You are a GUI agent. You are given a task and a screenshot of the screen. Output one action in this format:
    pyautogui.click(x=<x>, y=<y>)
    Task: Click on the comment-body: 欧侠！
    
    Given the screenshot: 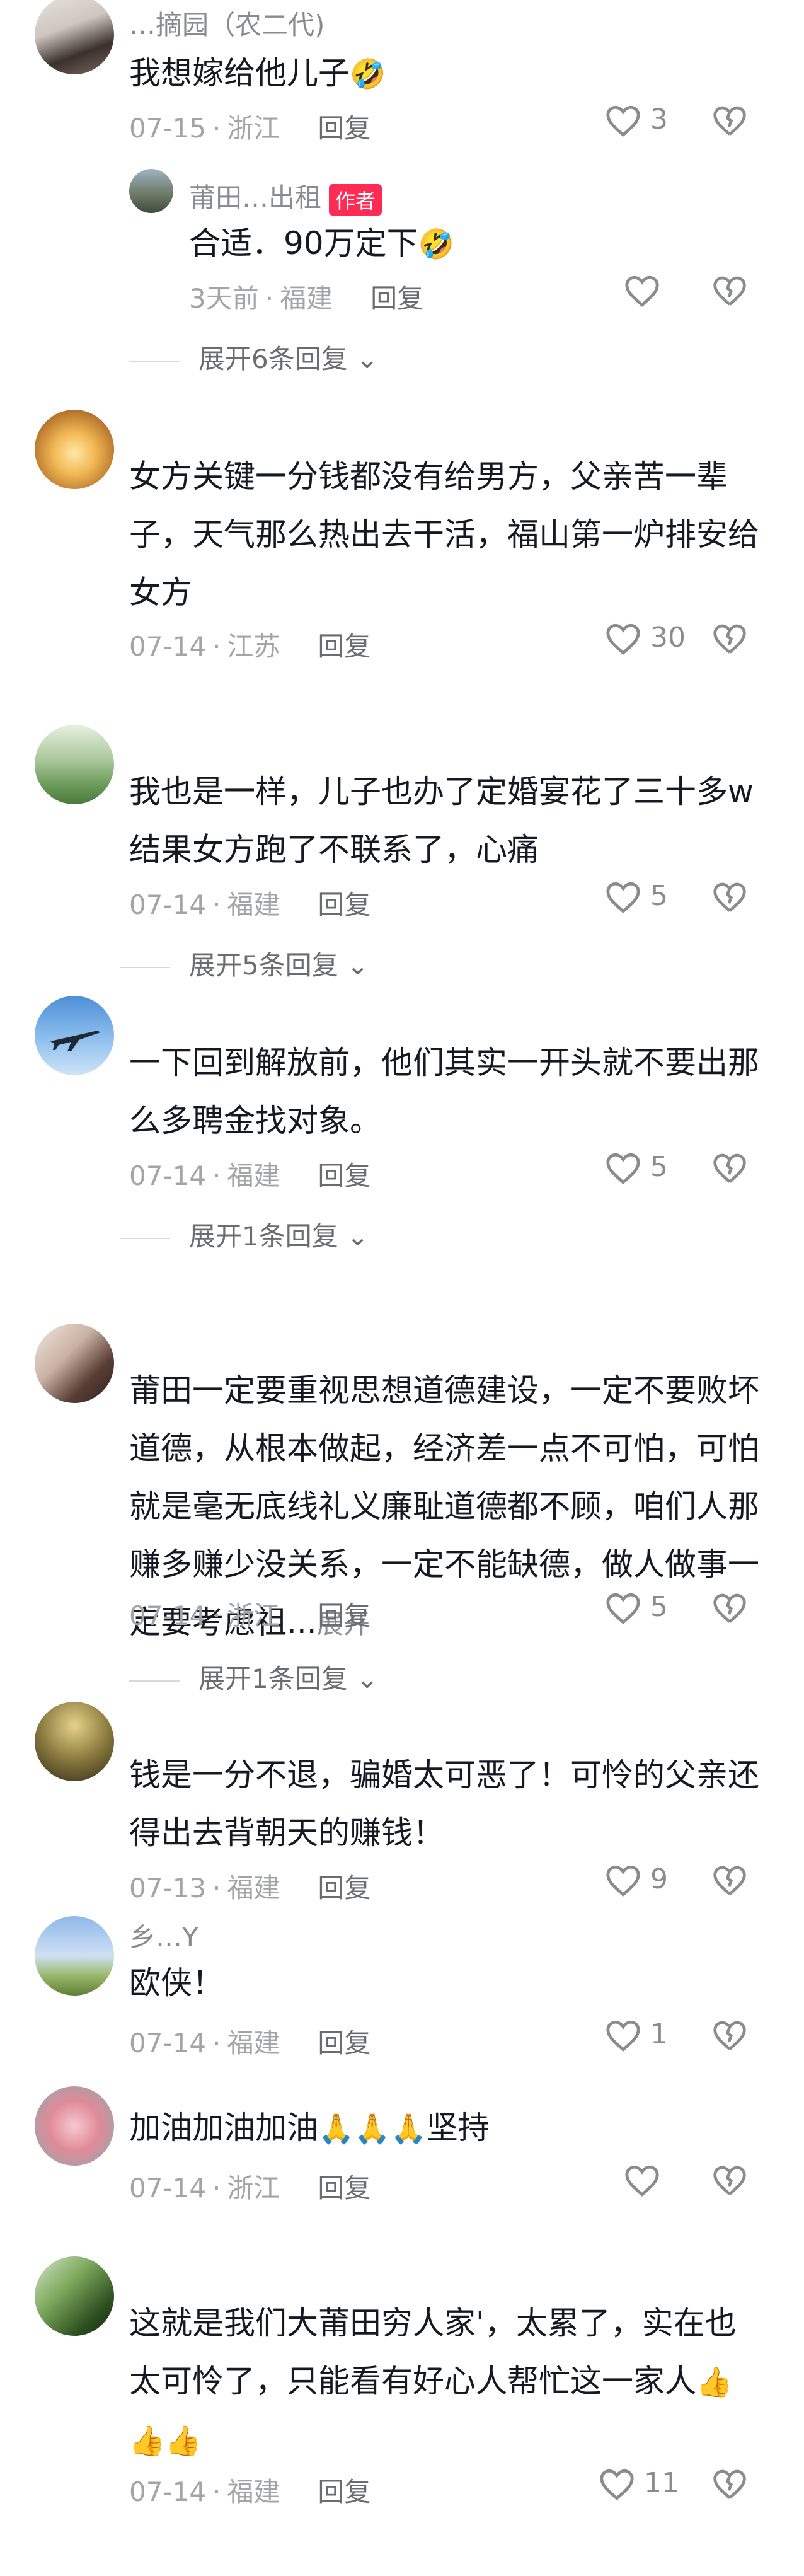 What is the action you would take?
    pyautogui.click(x=176, y=1983)
    